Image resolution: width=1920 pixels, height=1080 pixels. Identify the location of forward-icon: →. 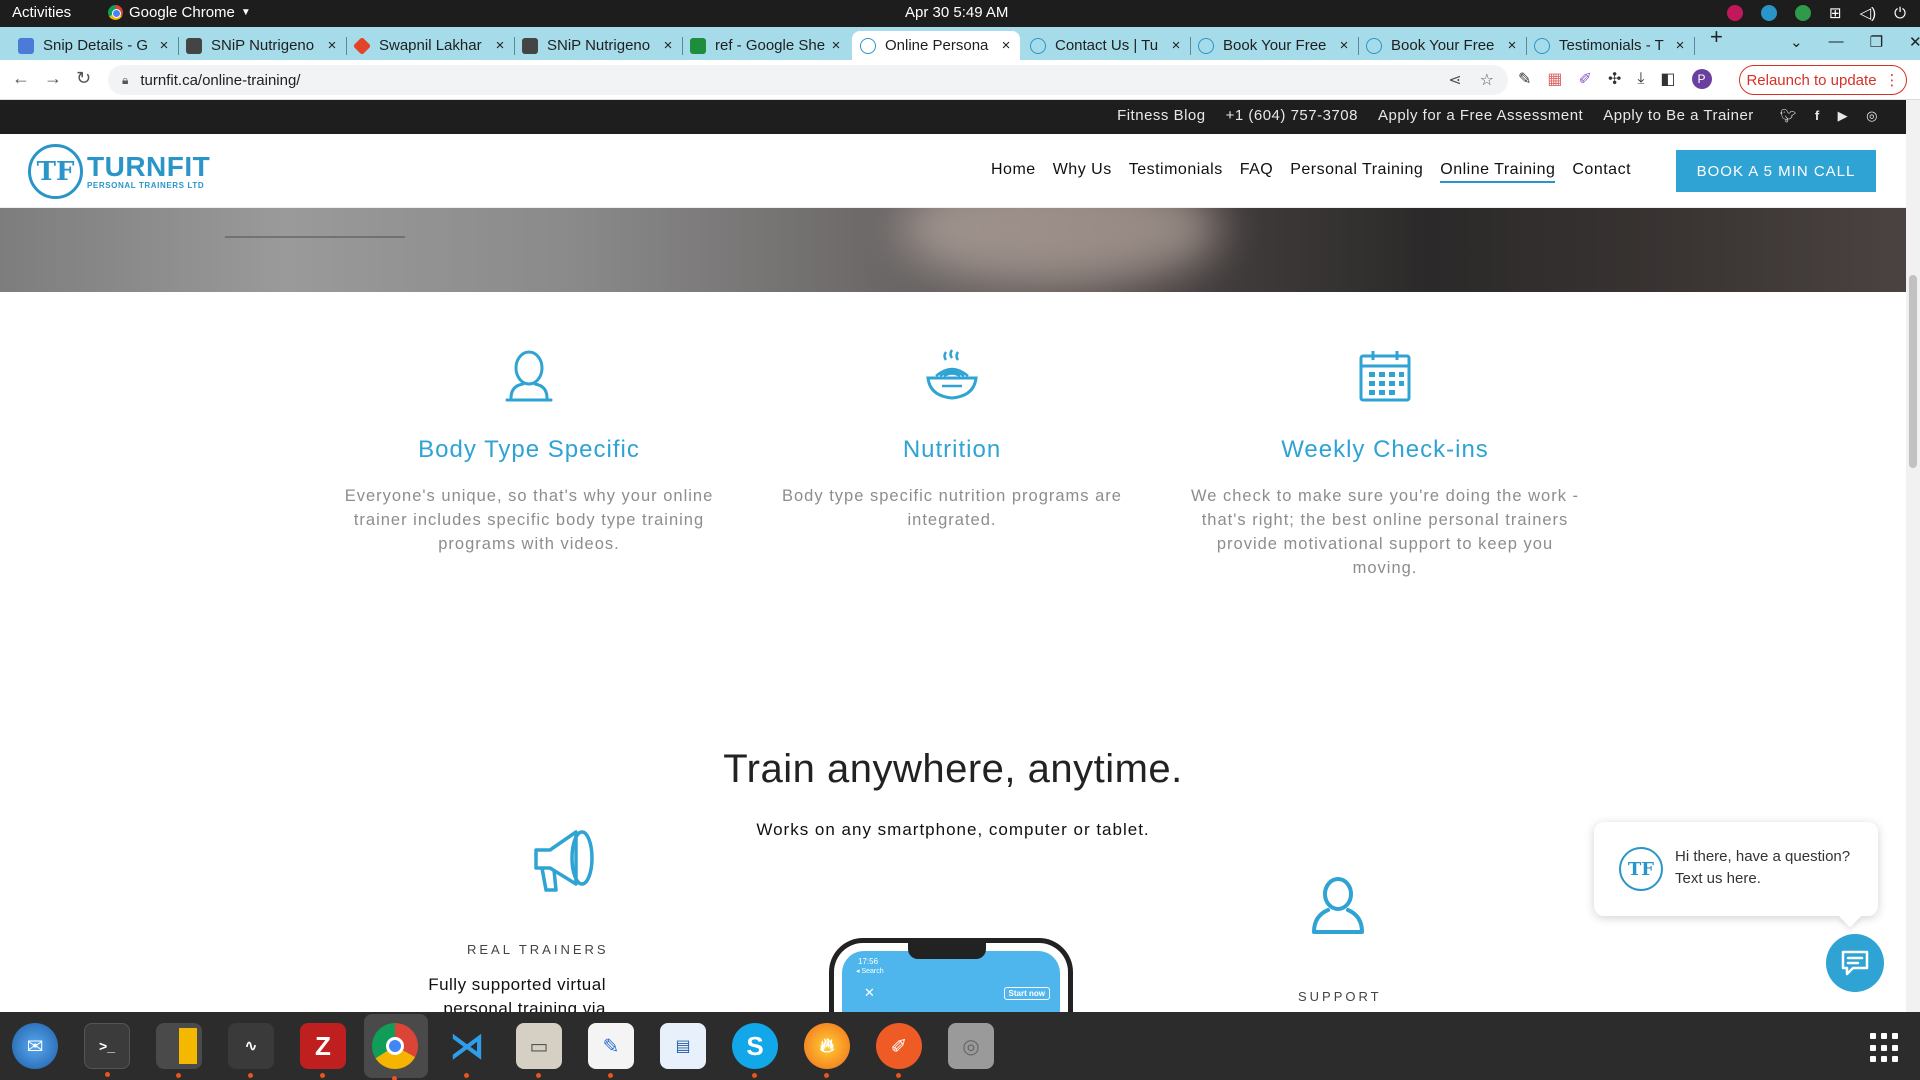
(53, 78).